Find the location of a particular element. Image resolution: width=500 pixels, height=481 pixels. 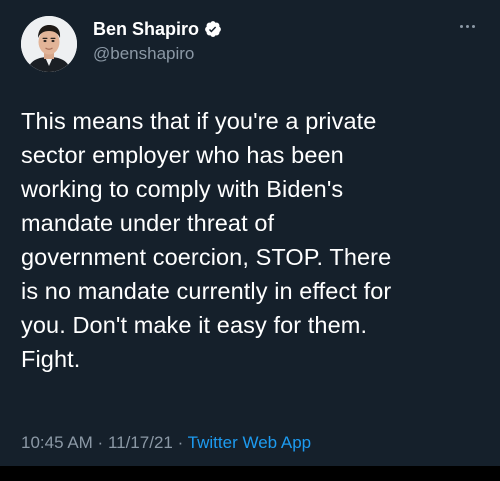

author-display-name: Ben Shapiro is located at coordinates (146, 29).